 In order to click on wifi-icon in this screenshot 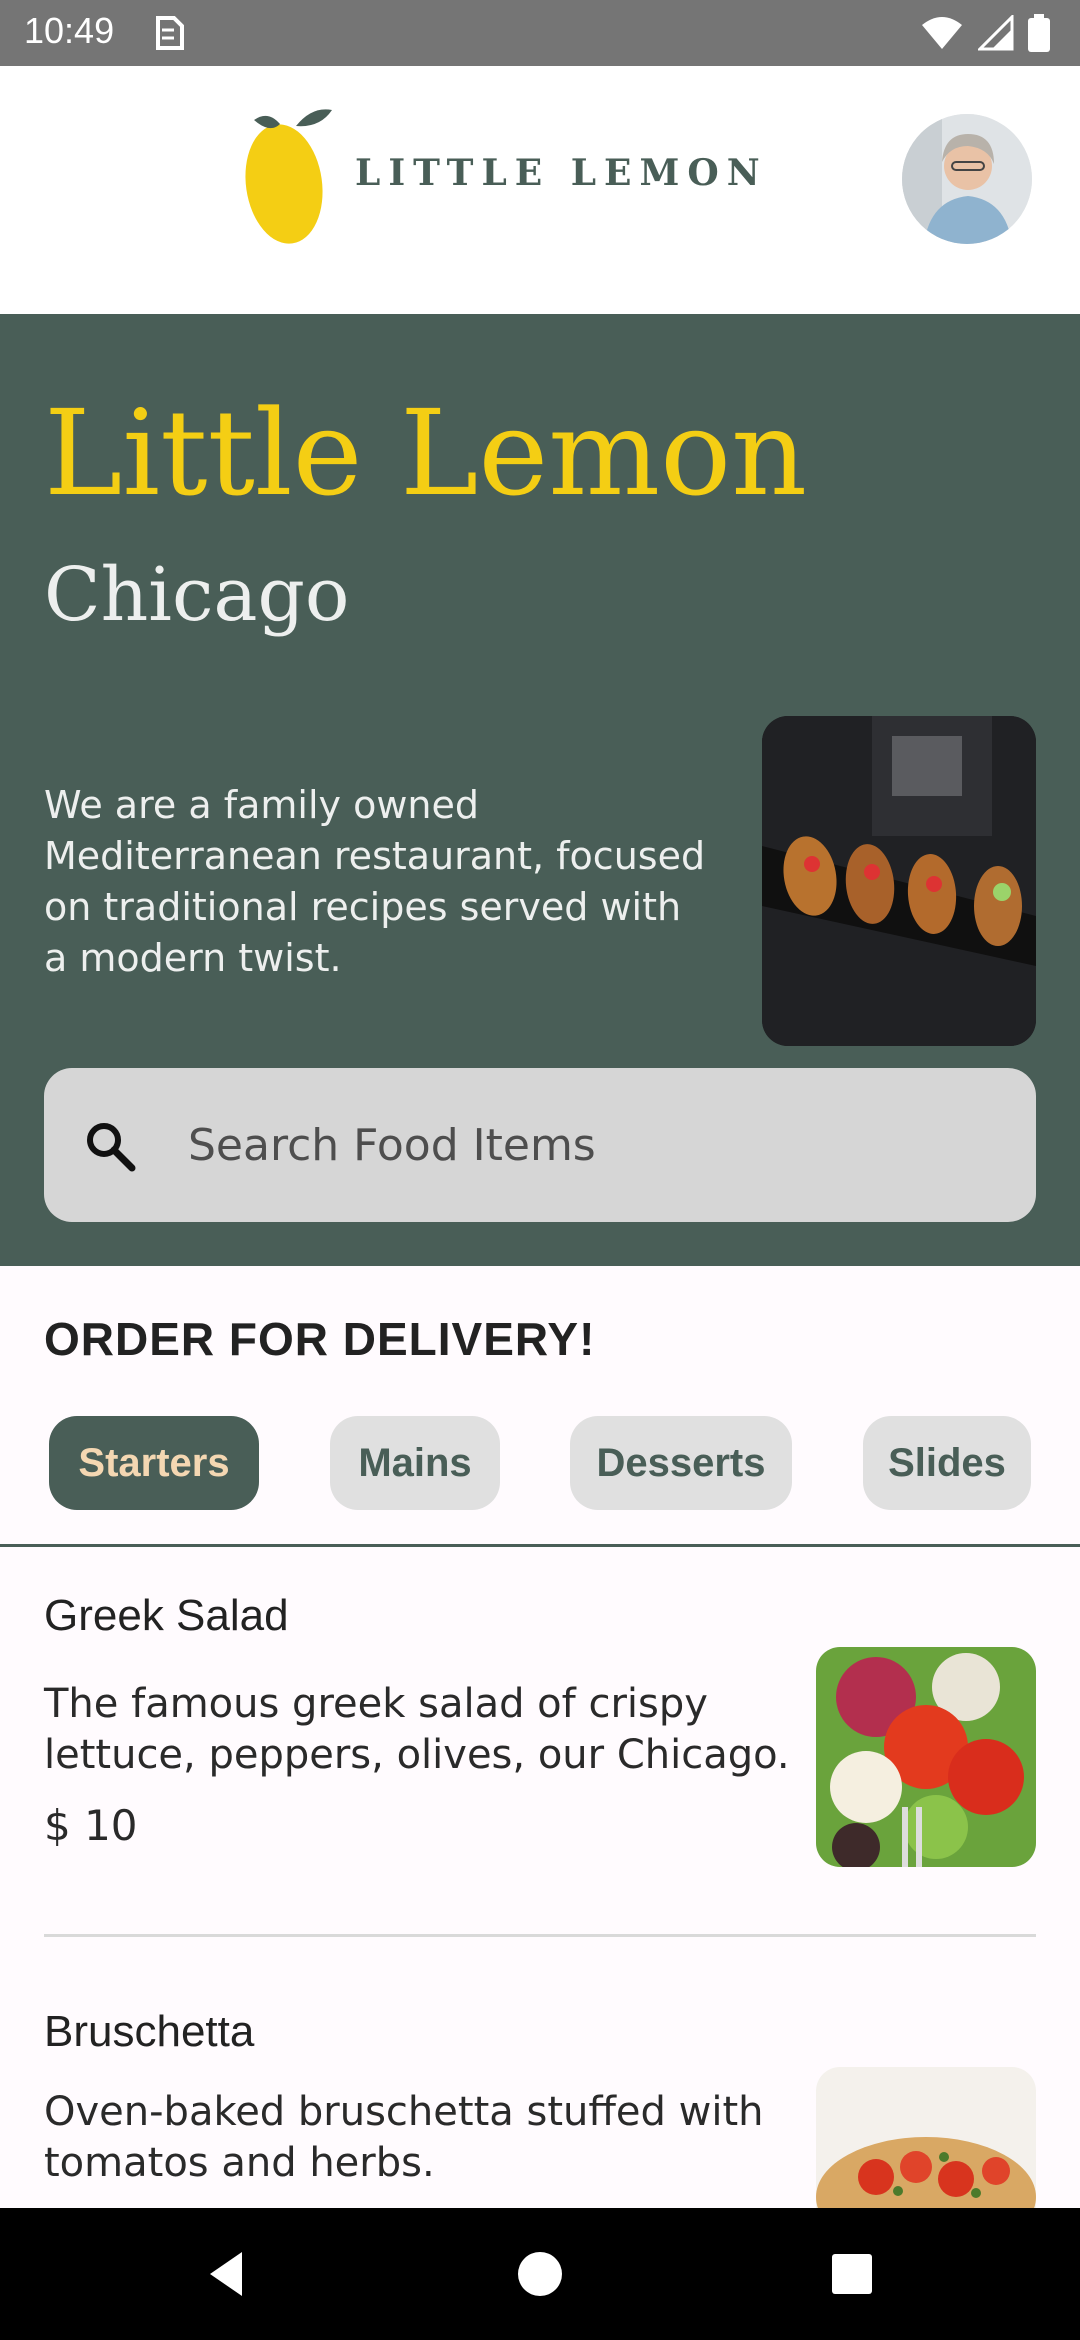, I will do `click(942, 35)`.